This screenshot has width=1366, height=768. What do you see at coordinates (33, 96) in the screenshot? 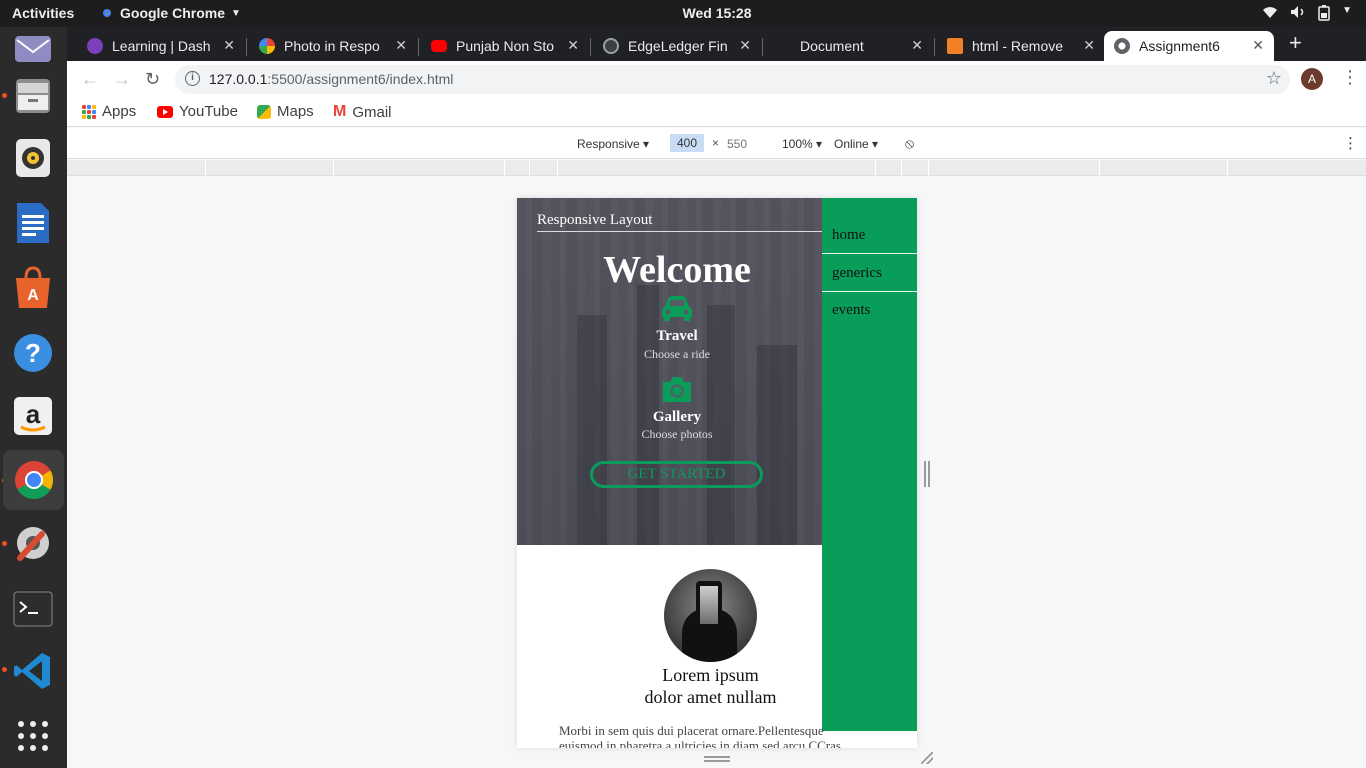
I see `files-app-icon` at bounding box center [33, 96].